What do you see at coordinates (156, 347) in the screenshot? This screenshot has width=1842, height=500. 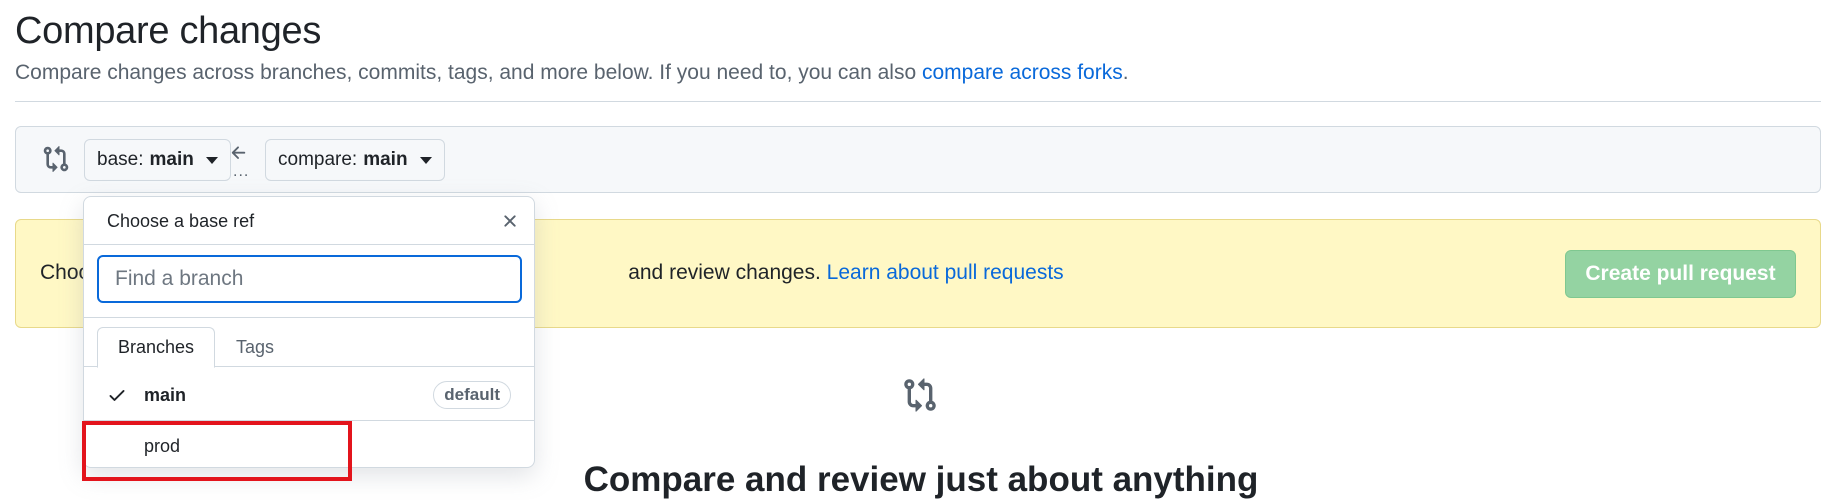 I see `tab-branches: Branches` at bounding box center [156, 347].